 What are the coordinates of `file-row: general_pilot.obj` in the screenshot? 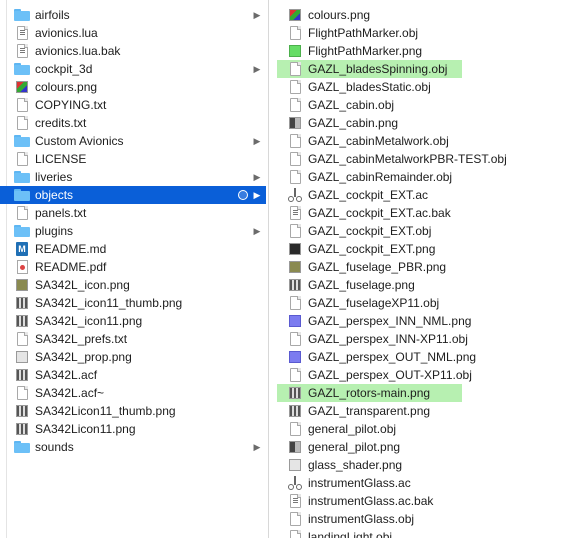 It's located at (425, 429).